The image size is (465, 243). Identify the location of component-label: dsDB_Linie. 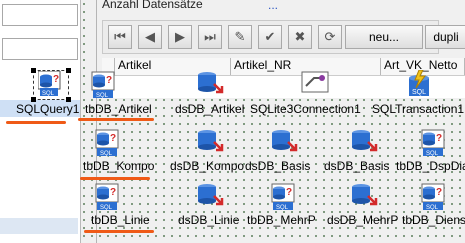
(209, 220).